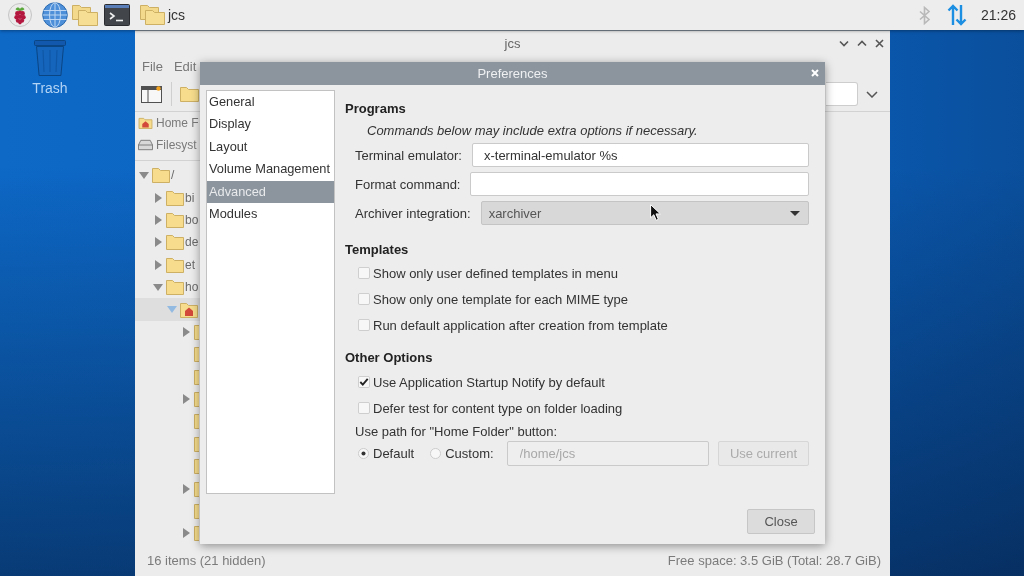 The height and width of the screenshot is (576, 1024). Describe the element at coordinates (117, 15) in the screenshot. I see `terminal-icon` at that location.